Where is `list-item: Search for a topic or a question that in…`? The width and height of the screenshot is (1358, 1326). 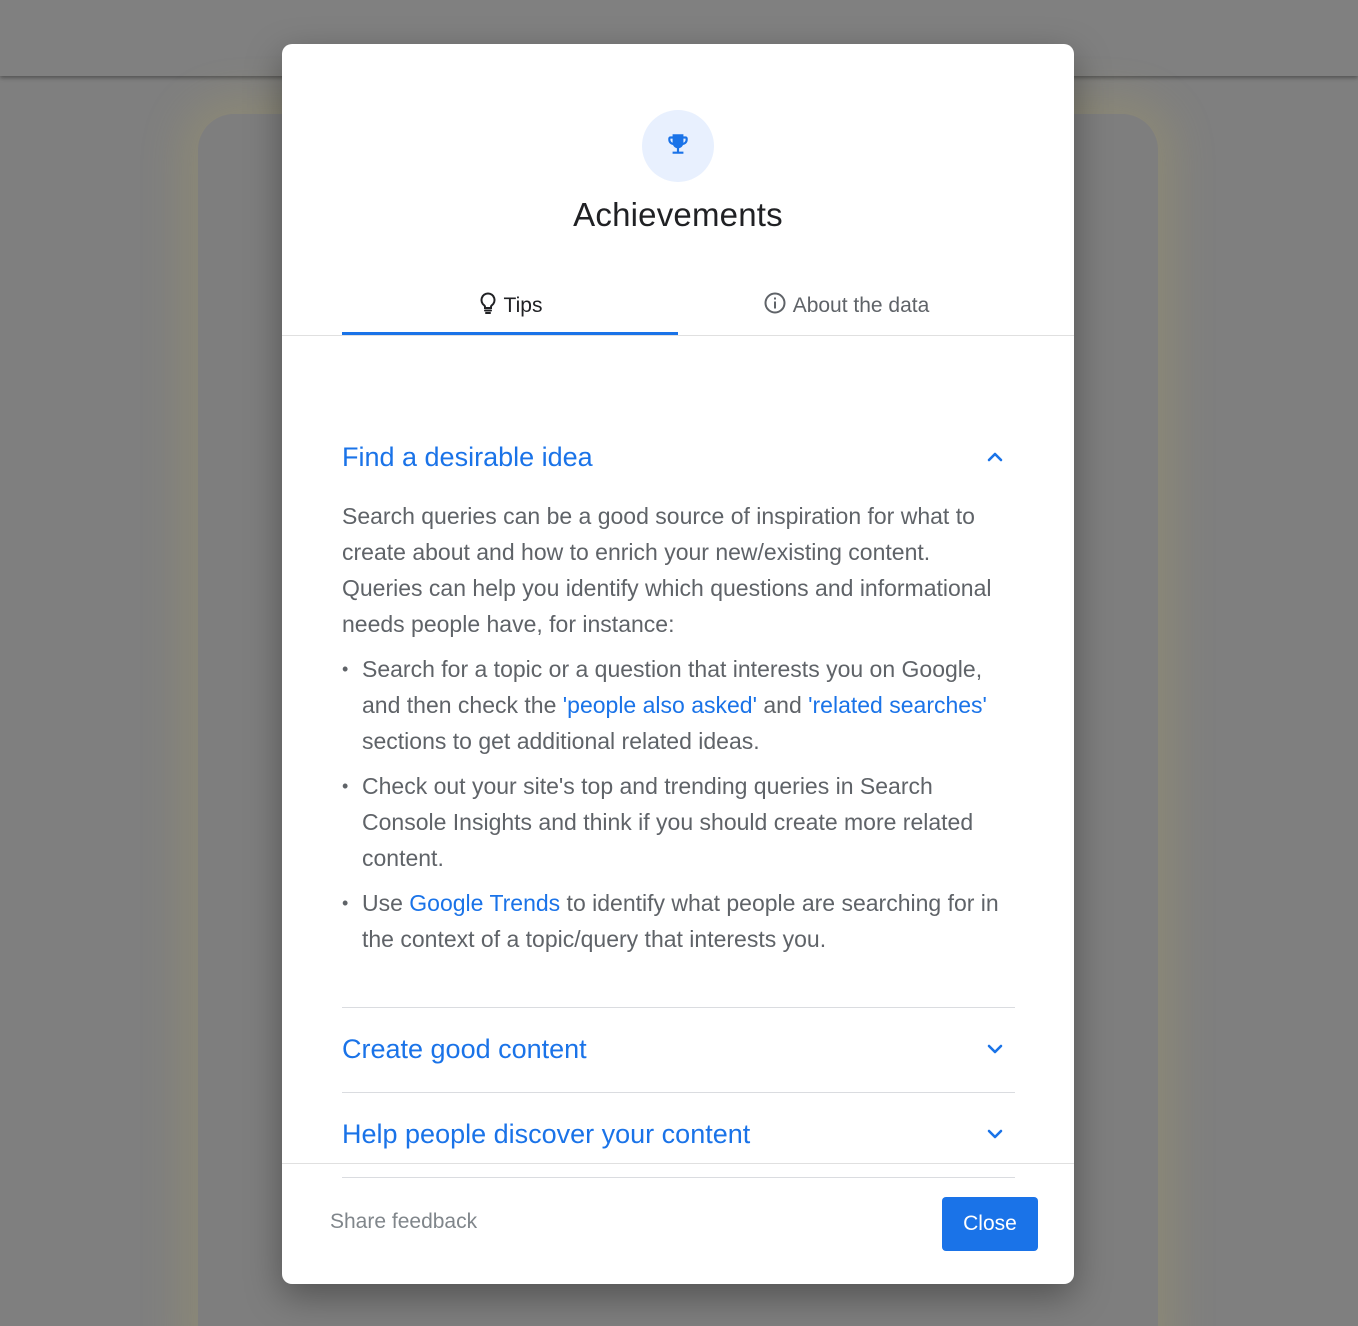 list-item: Search for a topic or a question that in… is located at coordinates (678, 705).